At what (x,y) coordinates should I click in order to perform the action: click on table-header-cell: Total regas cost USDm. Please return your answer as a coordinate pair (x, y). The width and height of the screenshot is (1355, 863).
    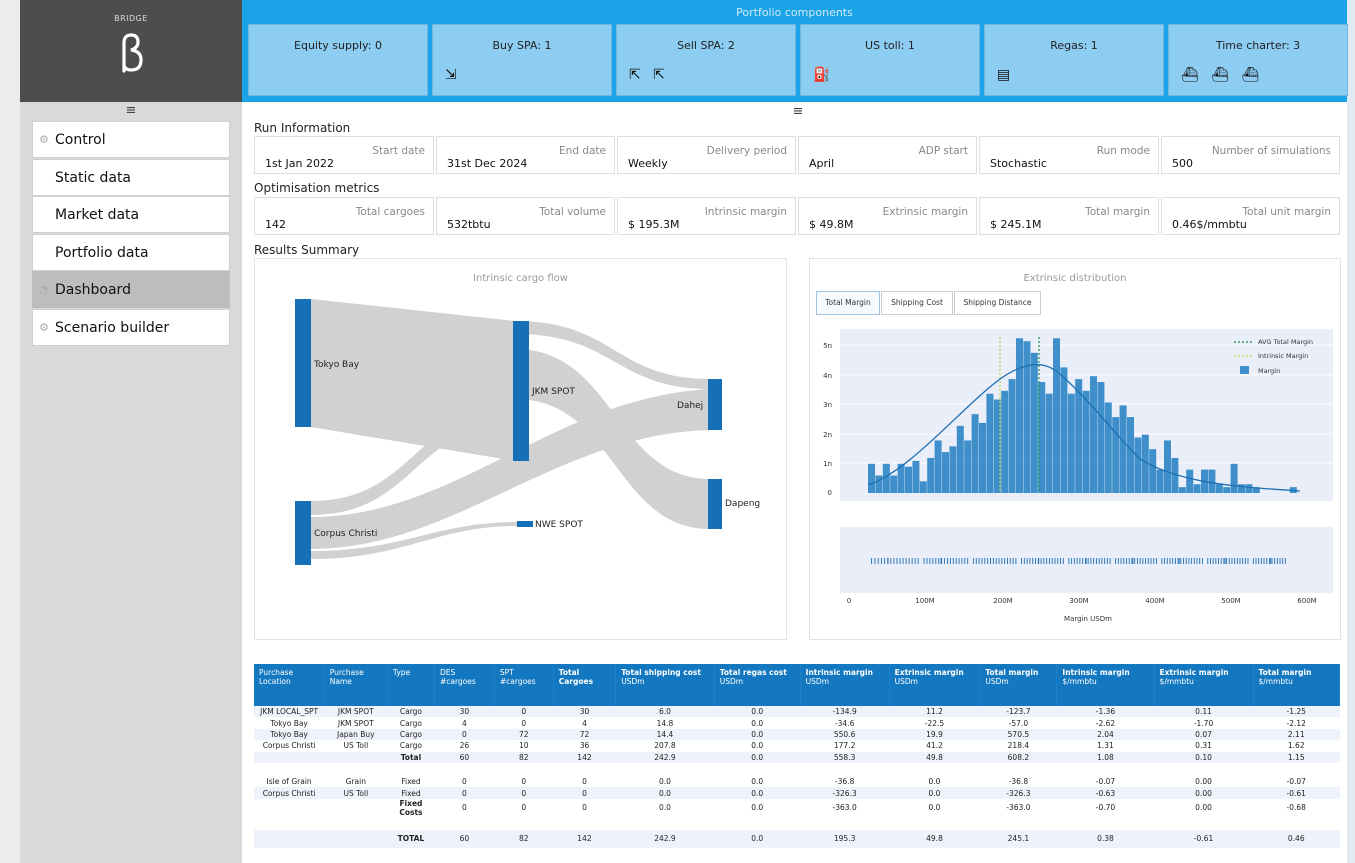
    Looking at the image, I should click on (757, 685).